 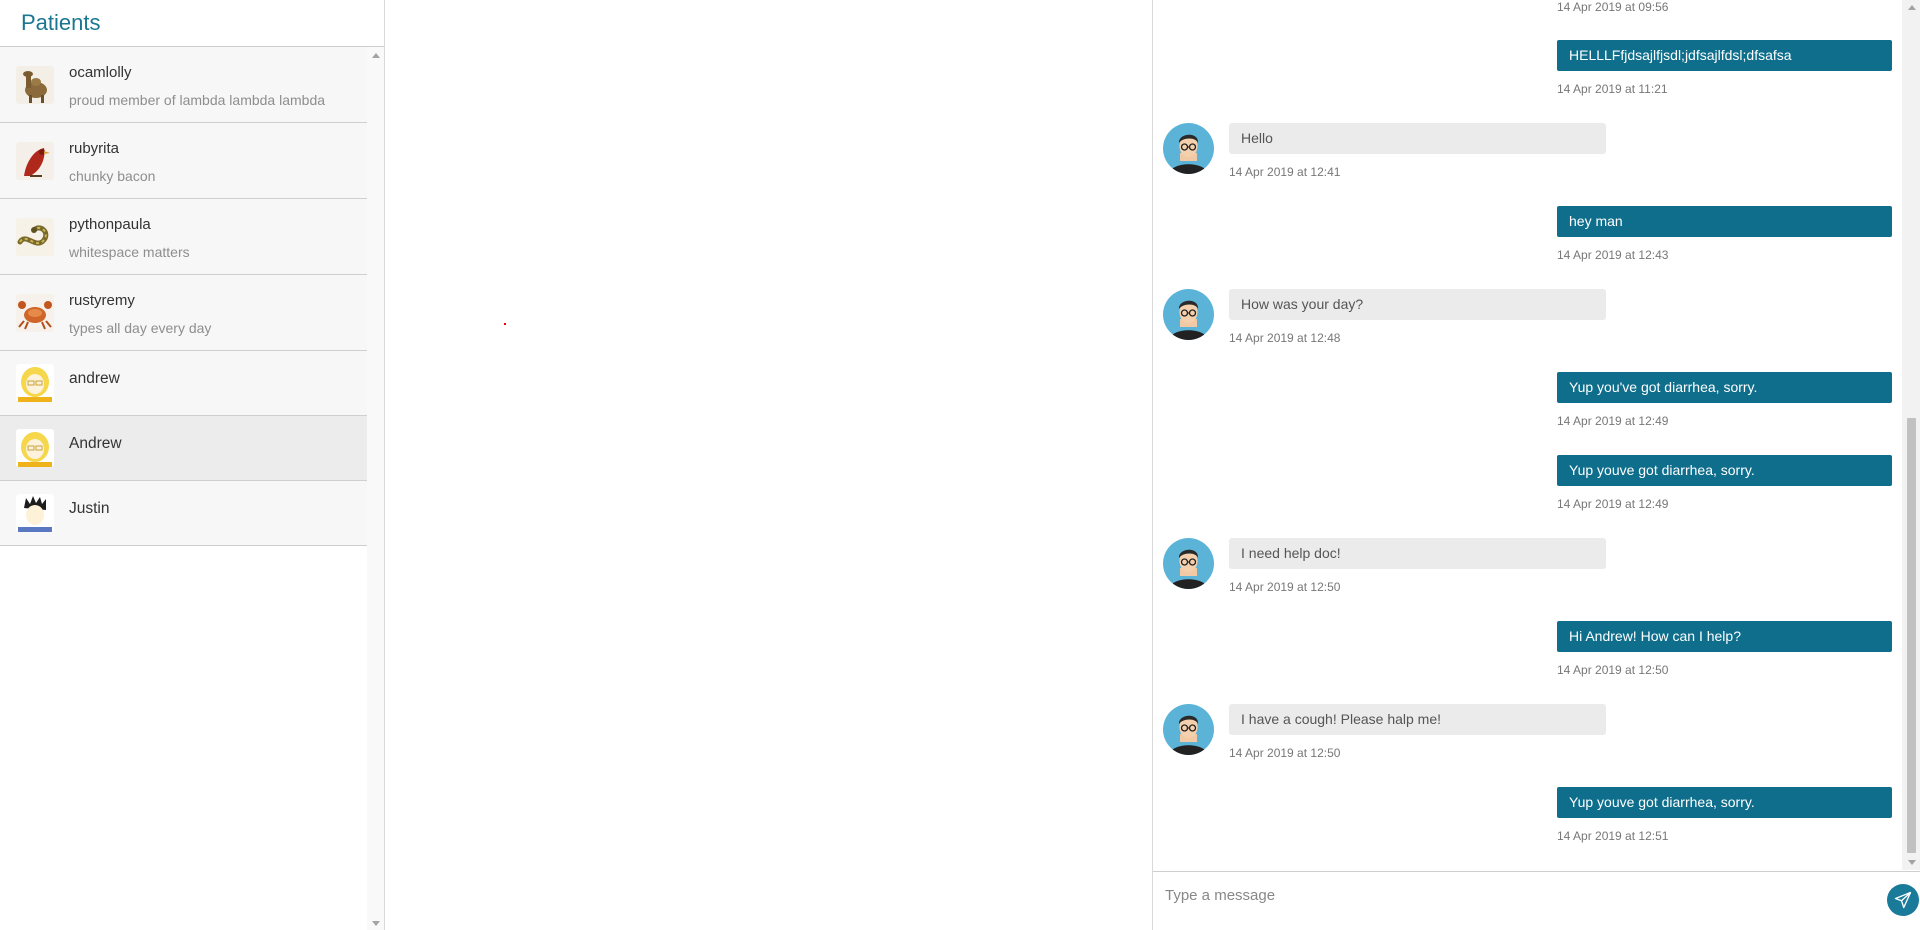 I want to click on patient-name: ocamlolly, so click(x=100, y=72).